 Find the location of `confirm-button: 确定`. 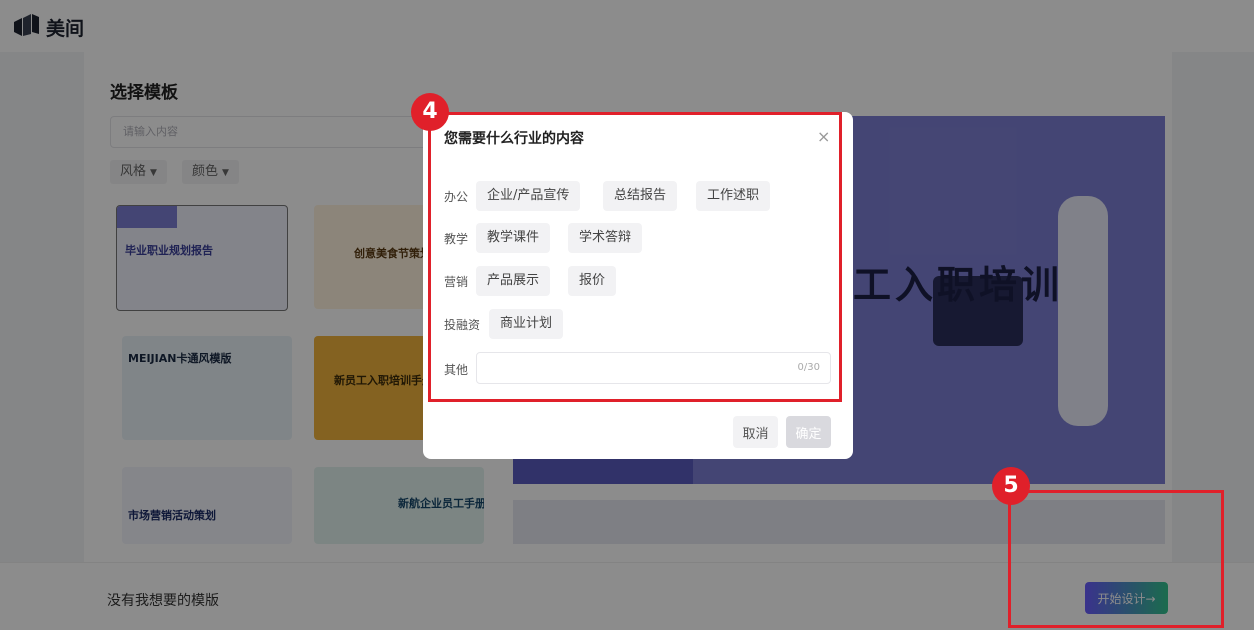

confirm-button: 确定 is located at coordinates (808, 432).